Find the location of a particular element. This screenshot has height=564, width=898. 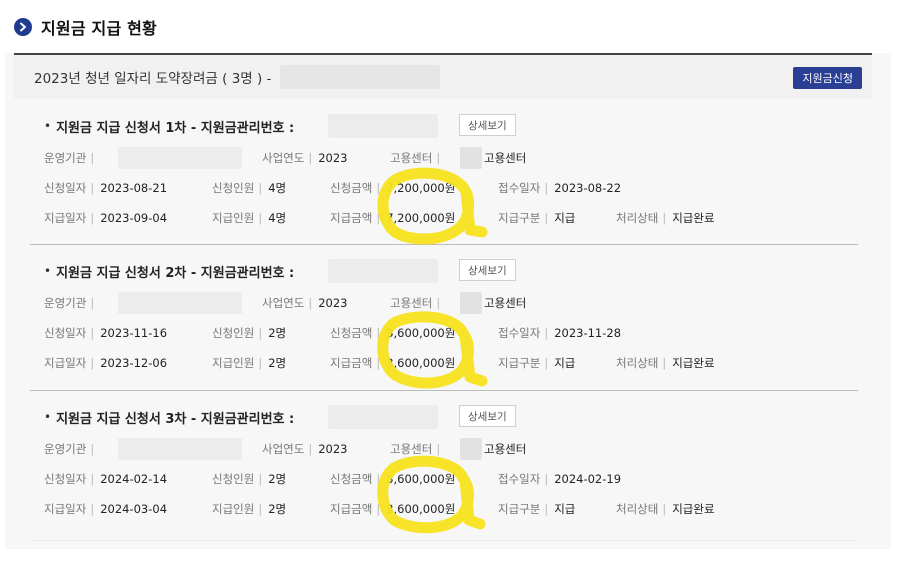

page-heading: 지원금 지급 현황 is located at coordinates (85, 27).